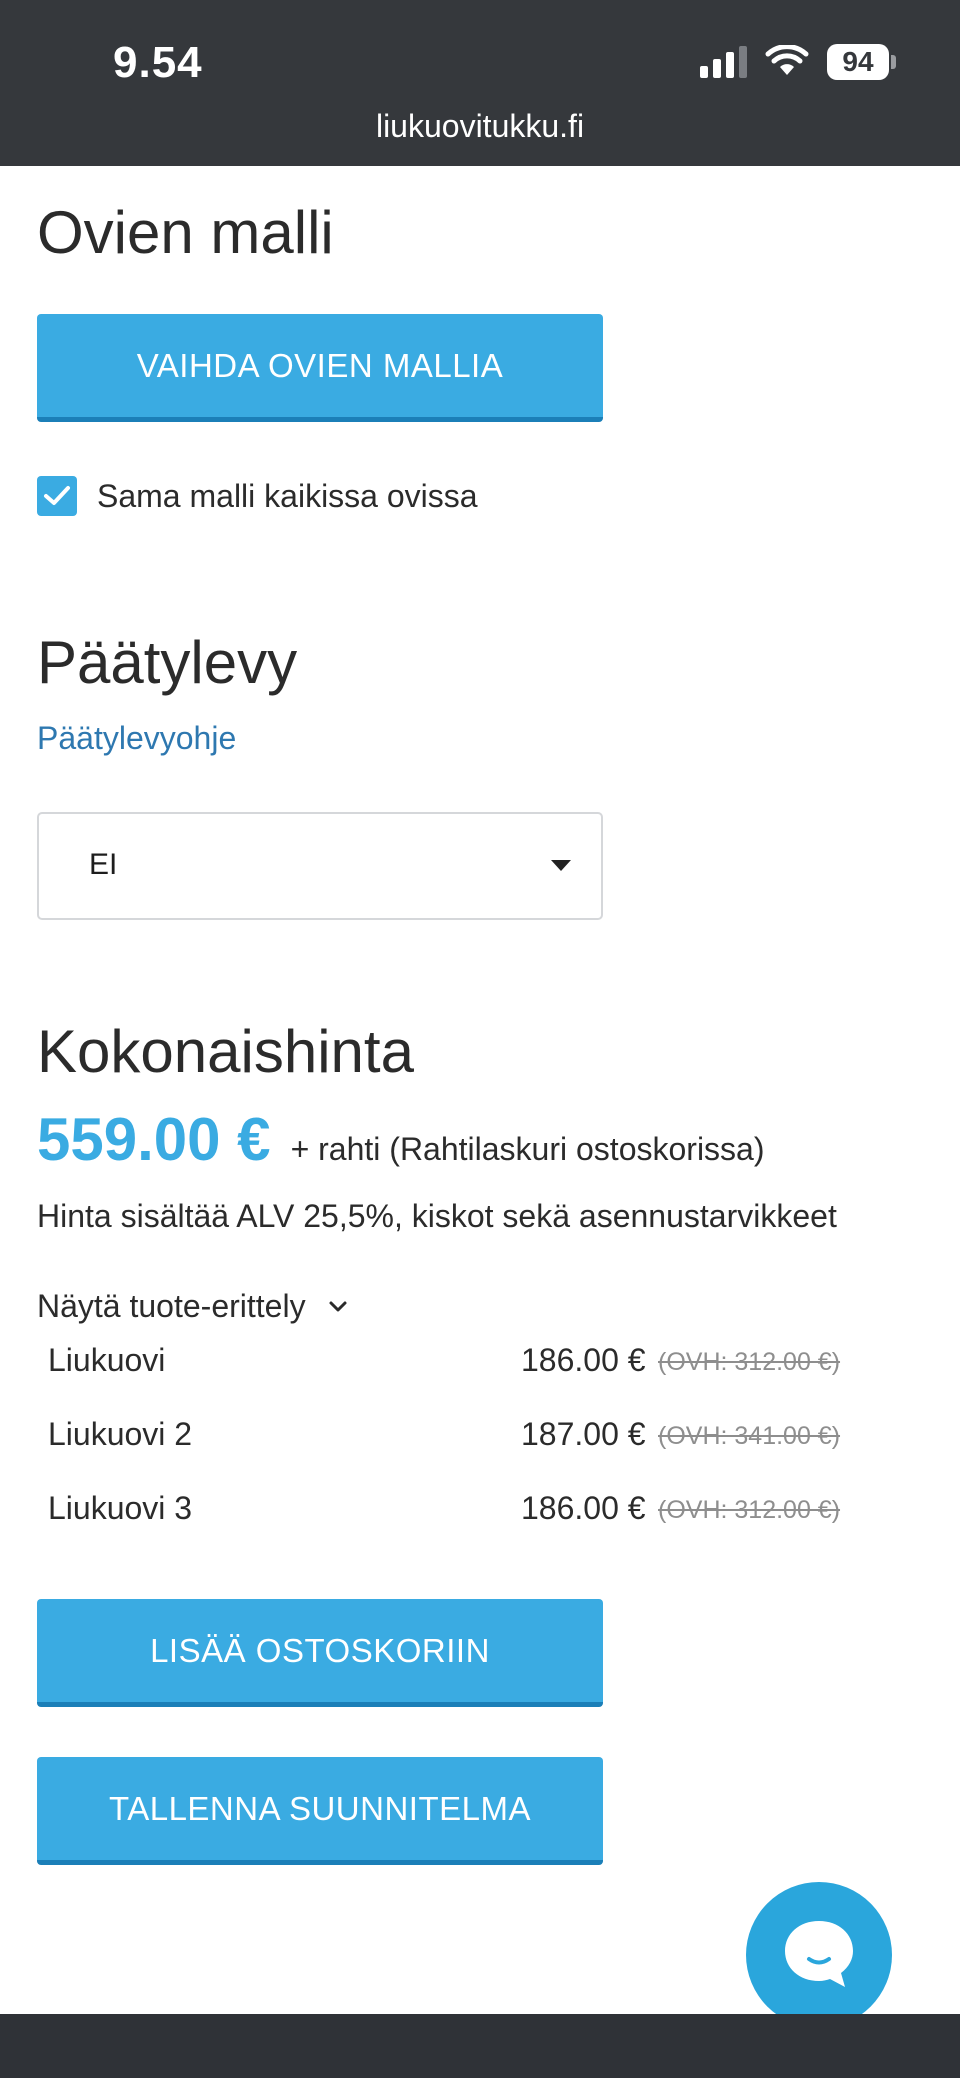  Describe the element at coordinates (320, 866) in the screenshot. I see `end-panel-select: EI` at that location.